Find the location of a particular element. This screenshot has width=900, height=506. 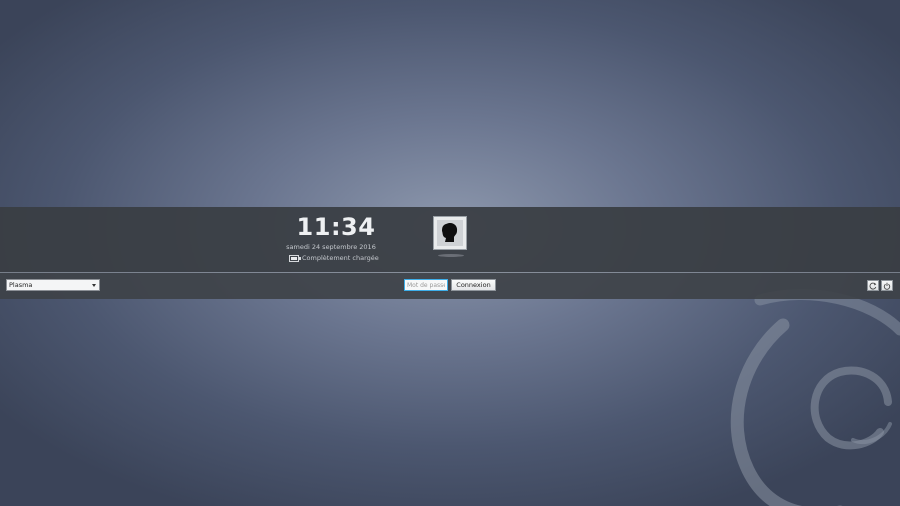

password-input is located at coordinates (426, 285).